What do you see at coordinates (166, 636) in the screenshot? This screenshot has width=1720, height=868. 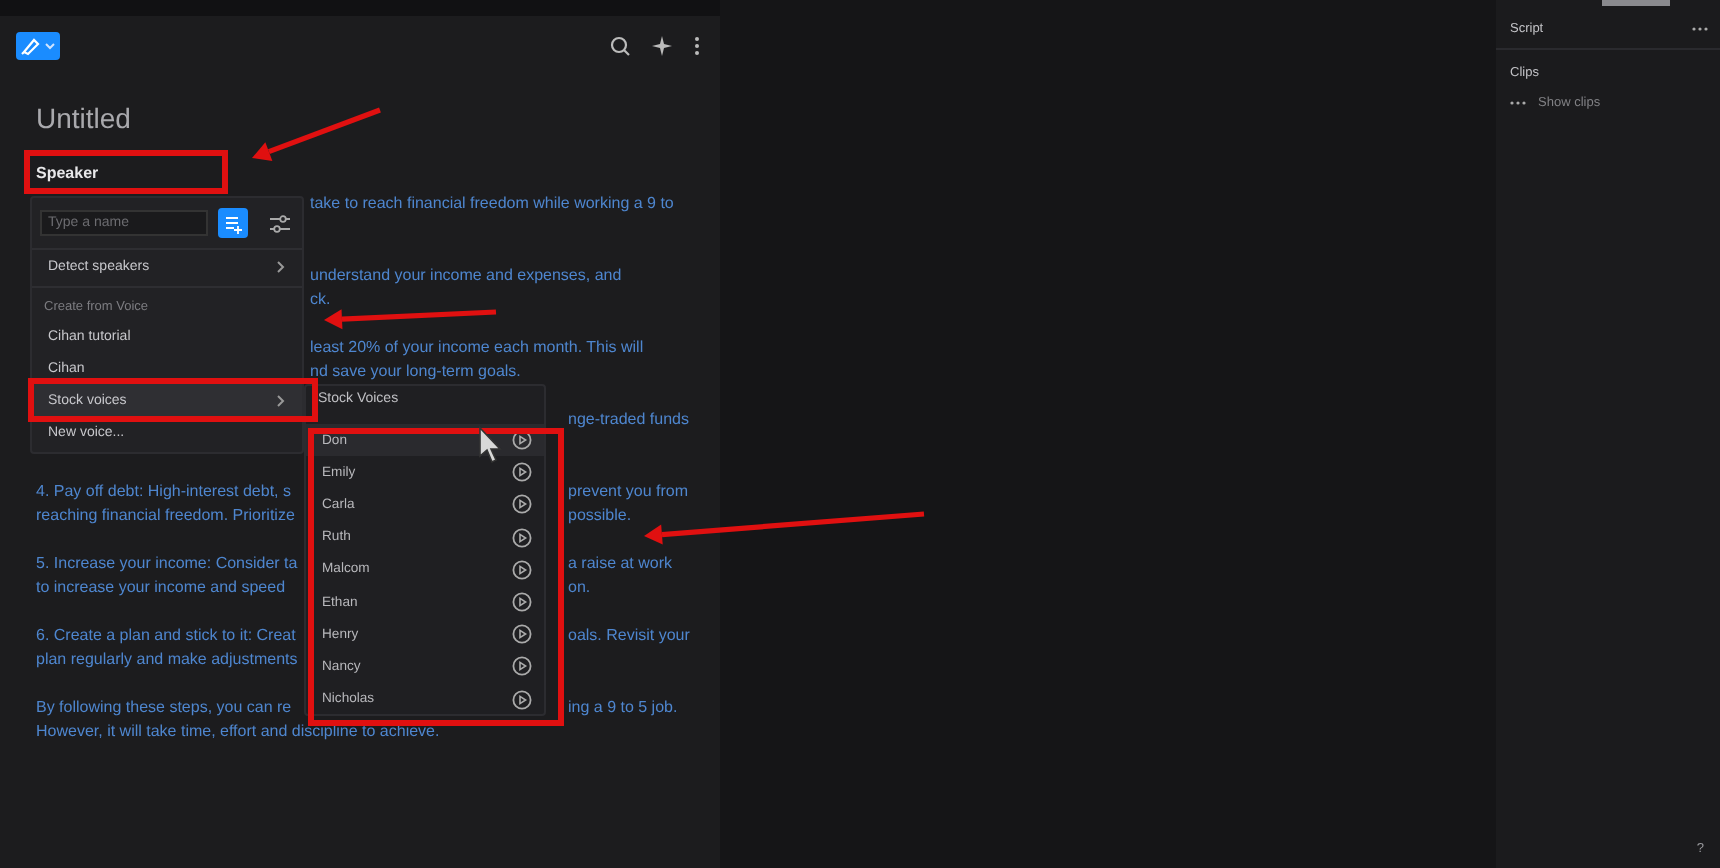 I see `paragraph-text: 6. Create a plan and stick to it: Creat` at bounding box center [166, 636].